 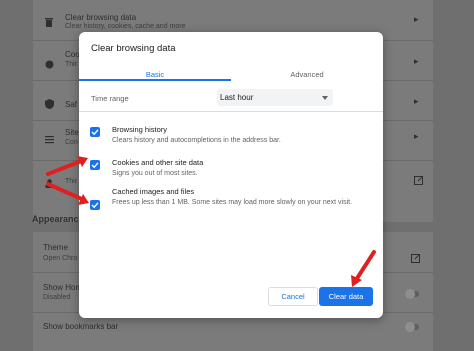 I want to click on option-title: Browsing history, so click(x=140, y=129).